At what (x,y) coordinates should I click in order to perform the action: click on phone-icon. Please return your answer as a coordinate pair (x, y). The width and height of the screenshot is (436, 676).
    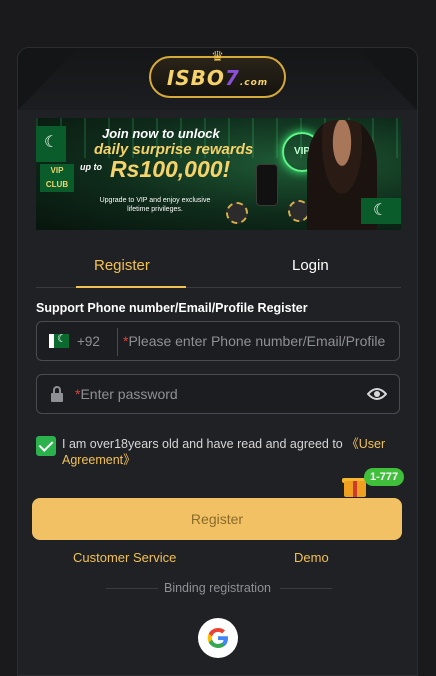
    Looking at the image, I should click on (267, 185).